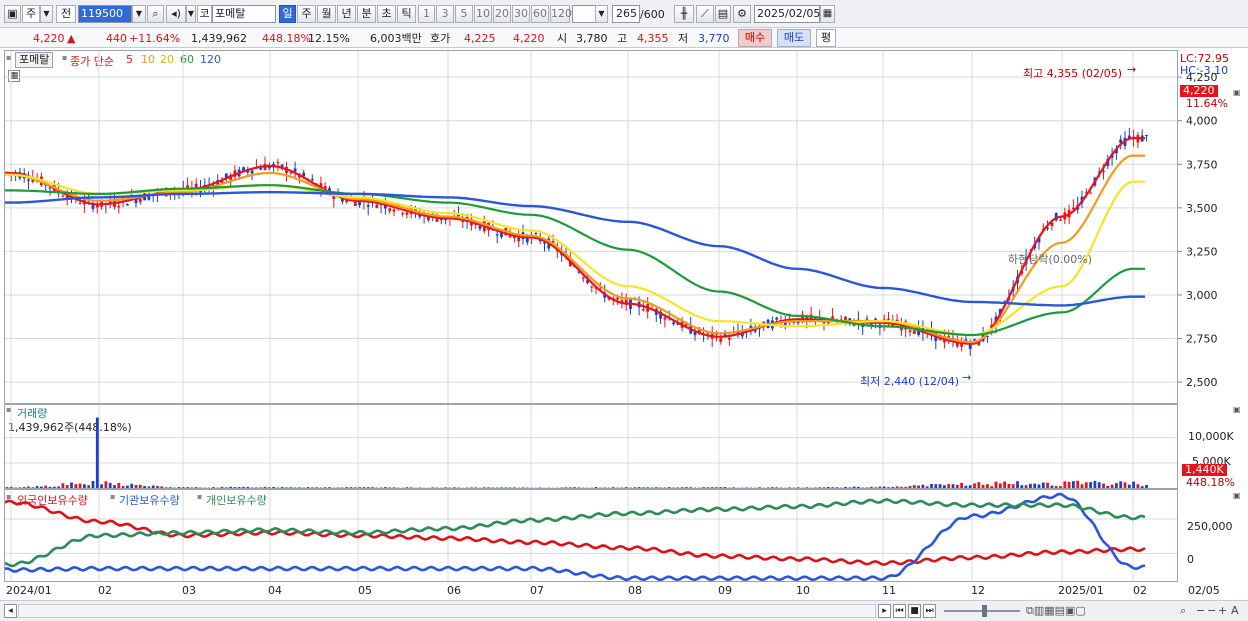 The width and height of the screenshot is (1248, 621). What do you see at coordinates (1222, 610) in the screenshot?
I see `zoom-in-icon: +` at bounding box center [1222, 610].